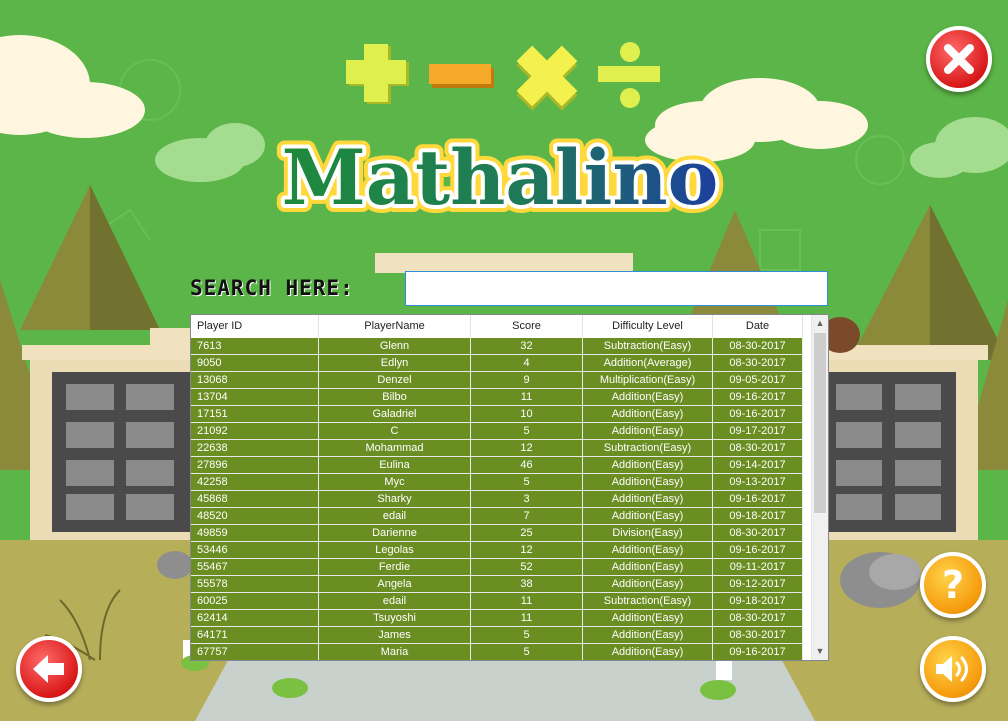 The width and height of the screenshot is (1008, 721). Describe the element at coordinates (395, 326) in the screenshot. I see `column-header-player-name: PlayerName` at that location.